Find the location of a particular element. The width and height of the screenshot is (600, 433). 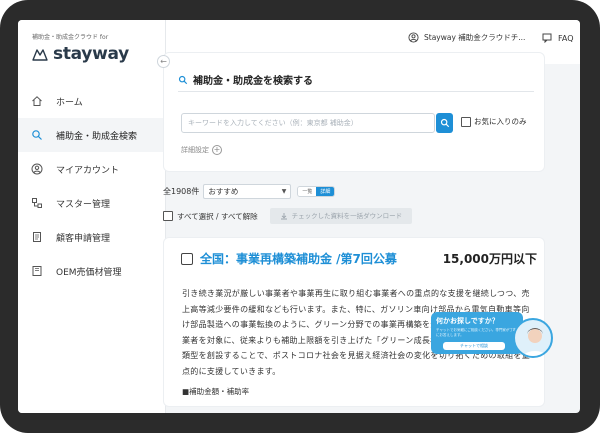

results-count: 全1908件 is located at coordinates (181, 191).